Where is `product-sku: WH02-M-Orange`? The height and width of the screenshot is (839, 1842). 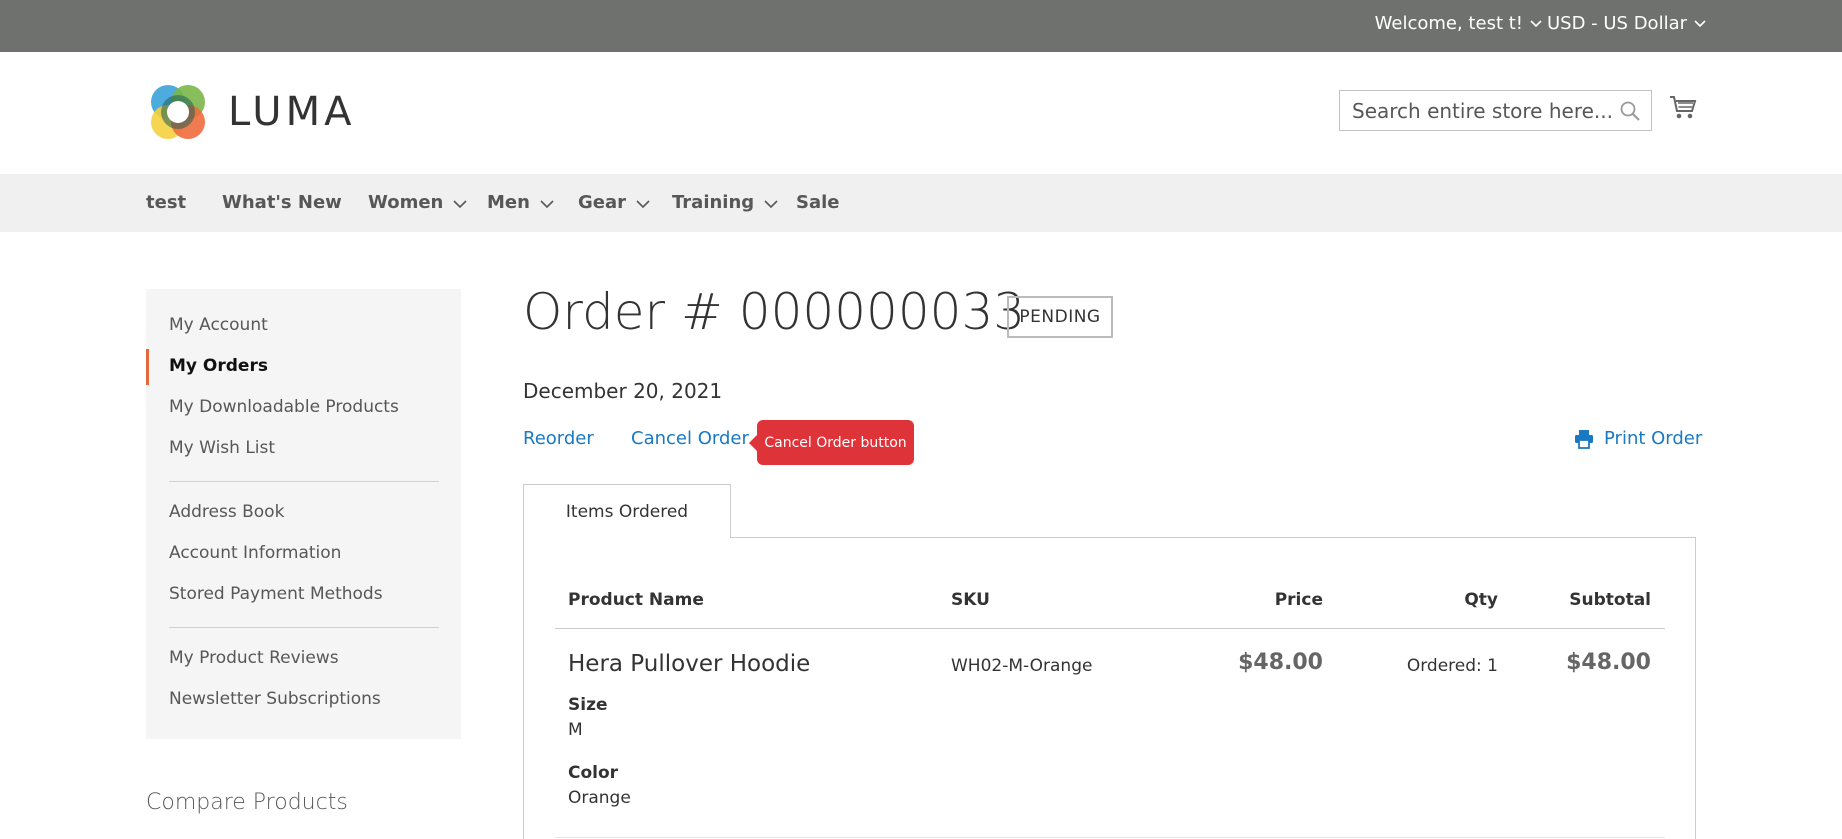
product-sku: WH02-M-Orange is located at coordinates (1022, 666).